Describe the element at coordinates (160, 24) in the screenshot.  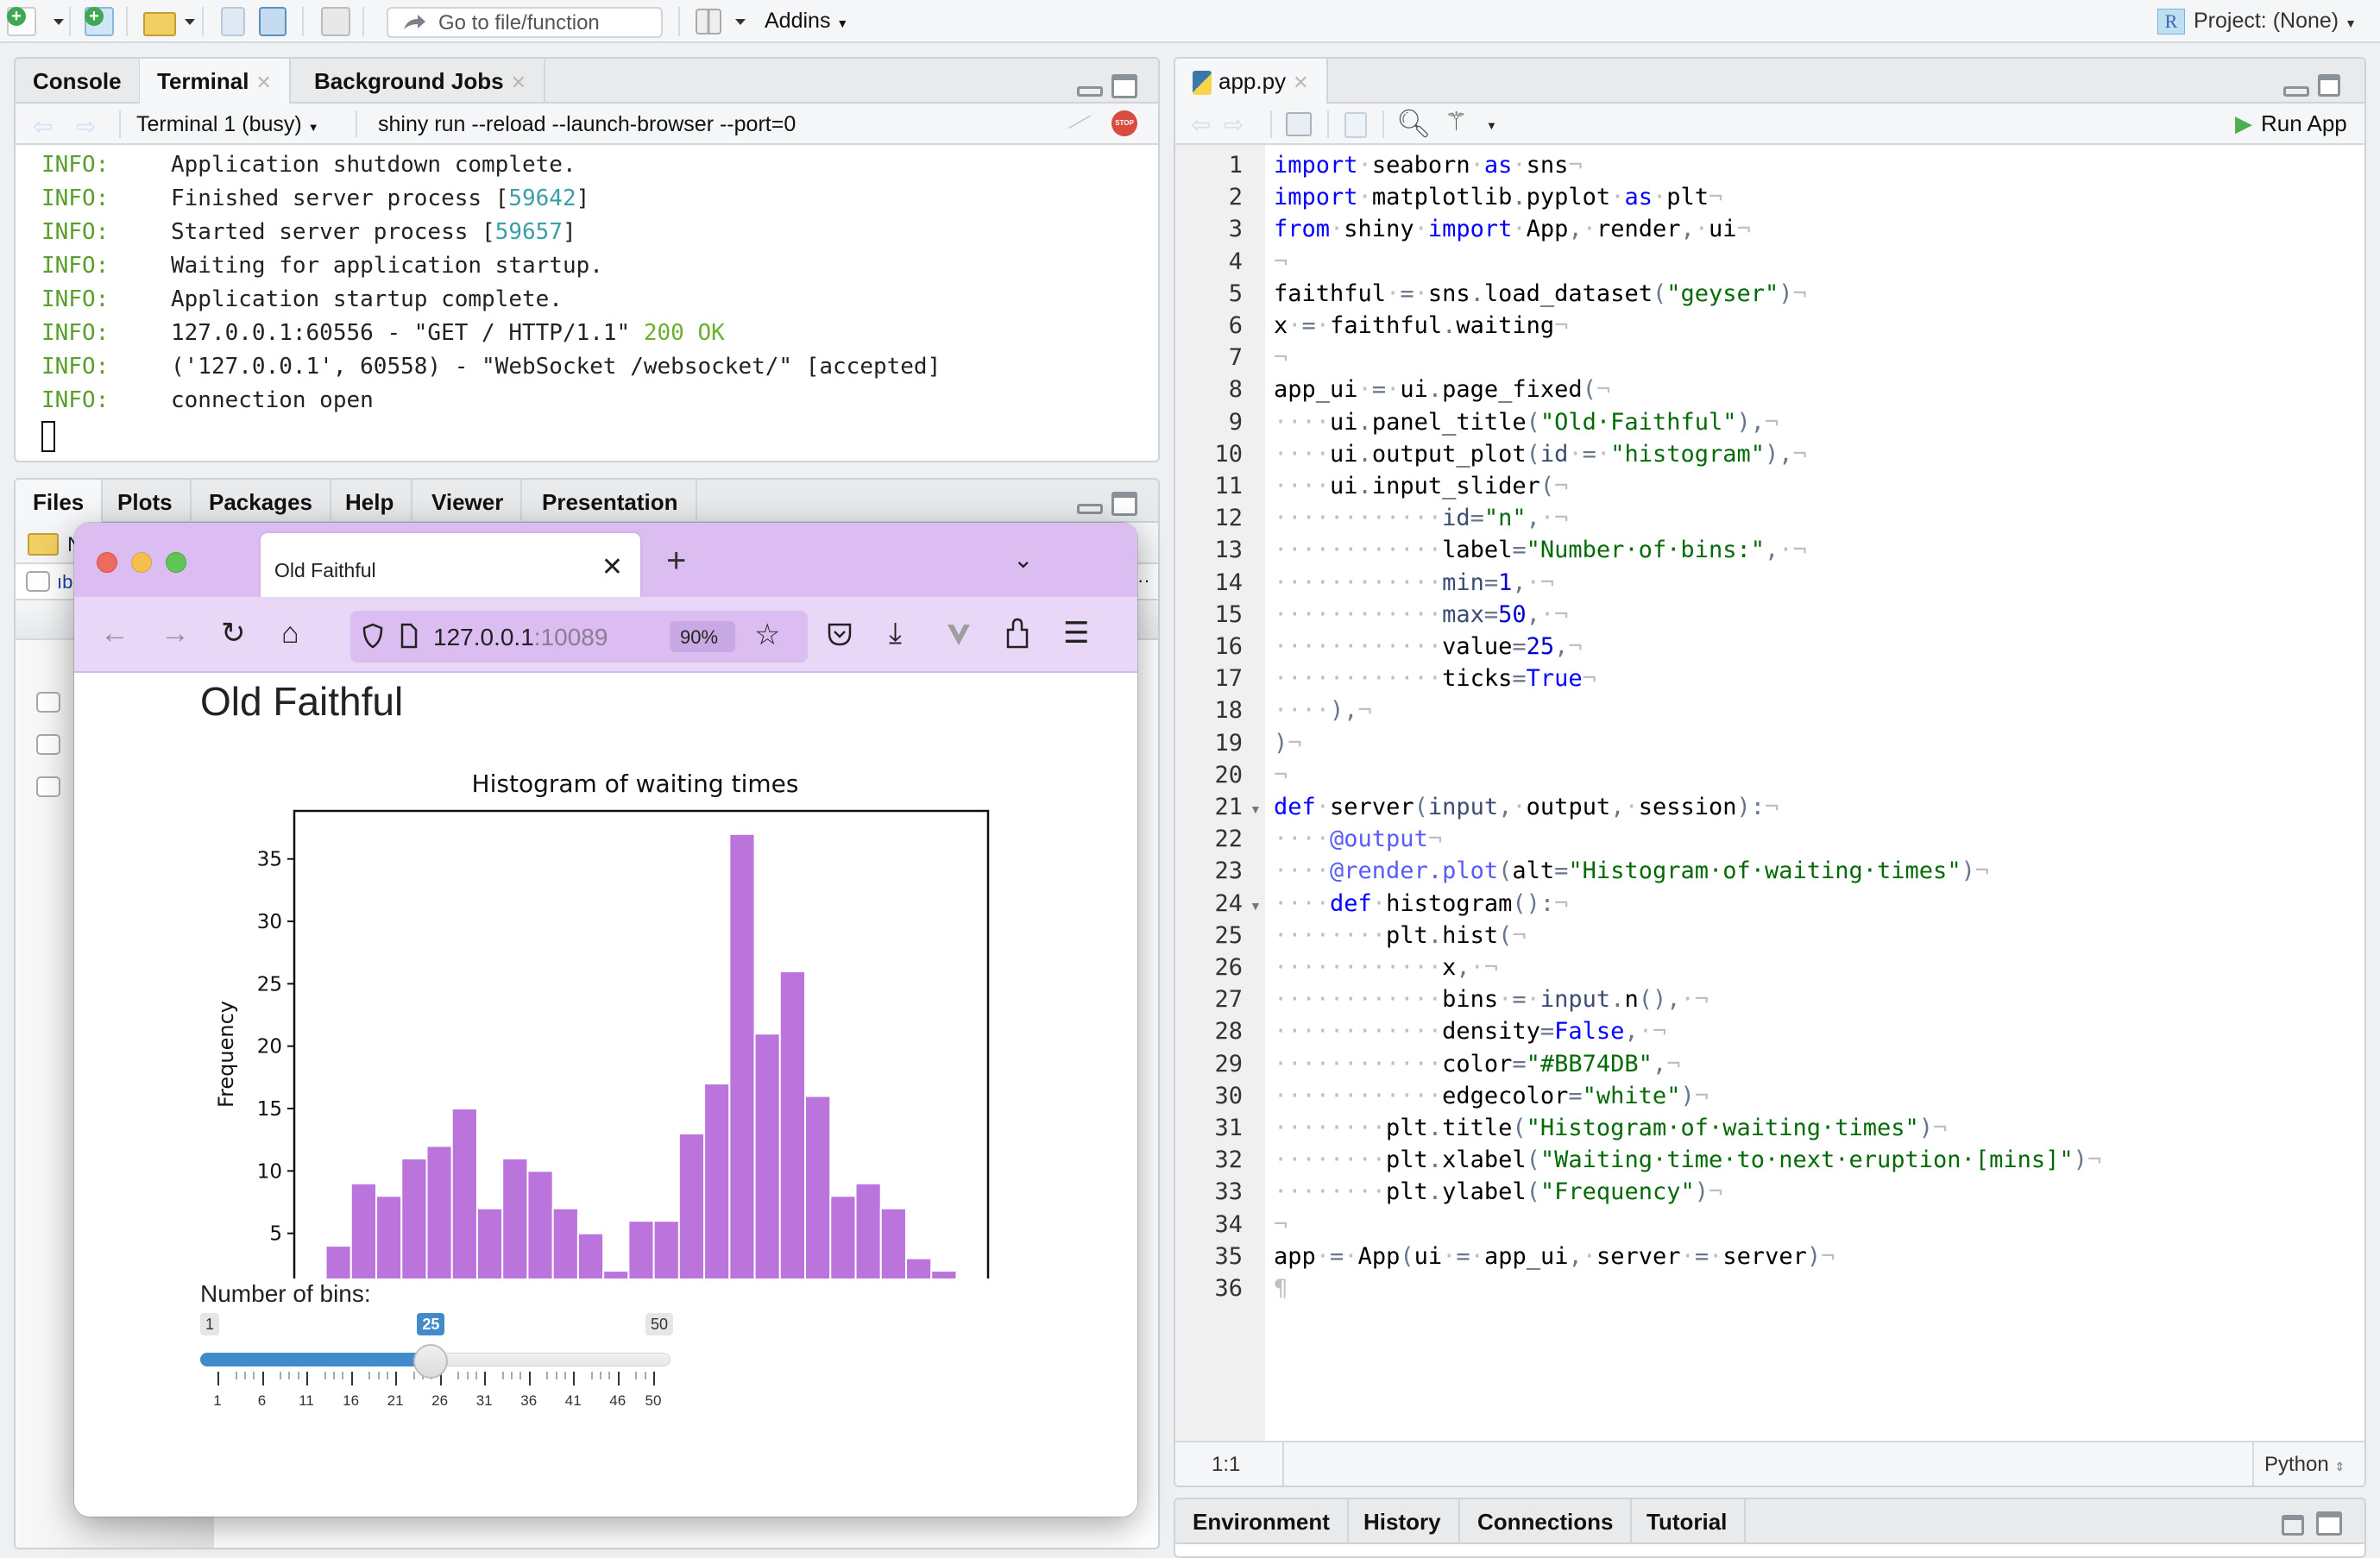
I see `open-file-icon` at that location.